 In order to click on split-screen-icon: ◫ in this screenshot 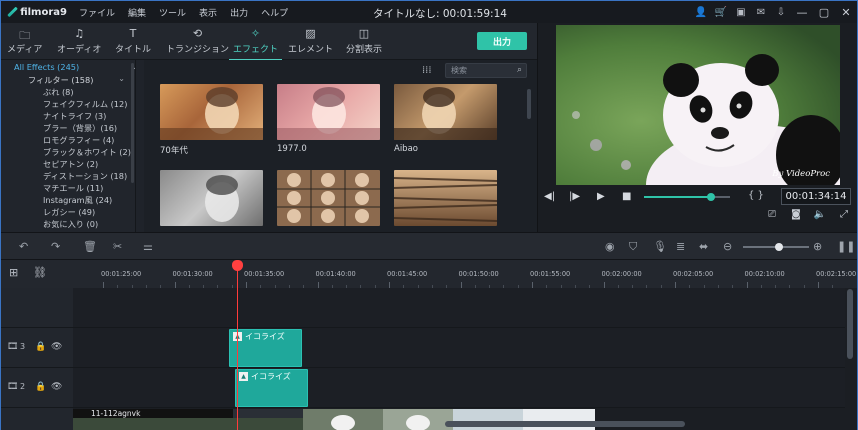, I will do `click(364, 33)`.